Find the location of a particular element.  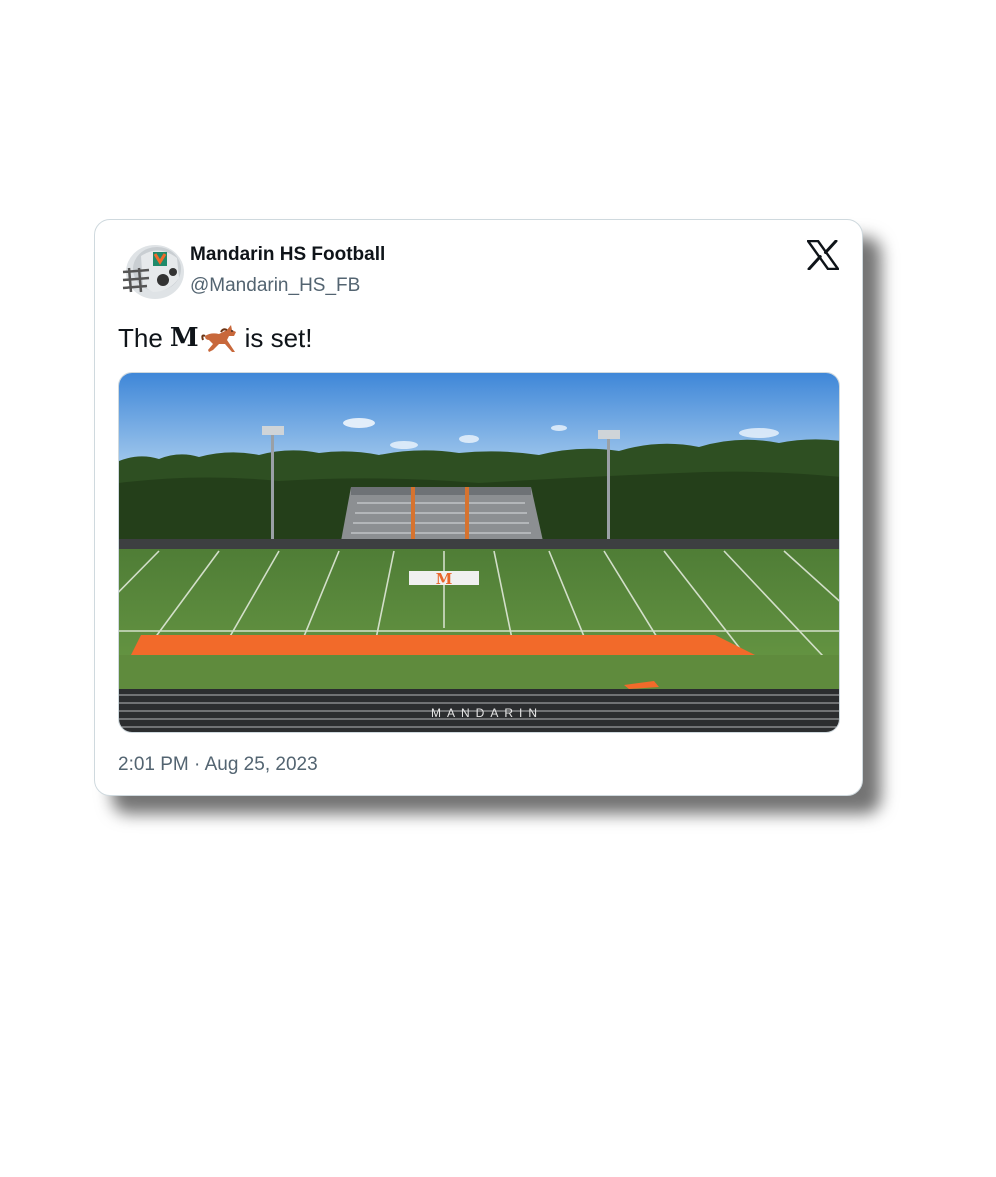

track-banner-text: MANDARIN is located at coordinates (487, 713).